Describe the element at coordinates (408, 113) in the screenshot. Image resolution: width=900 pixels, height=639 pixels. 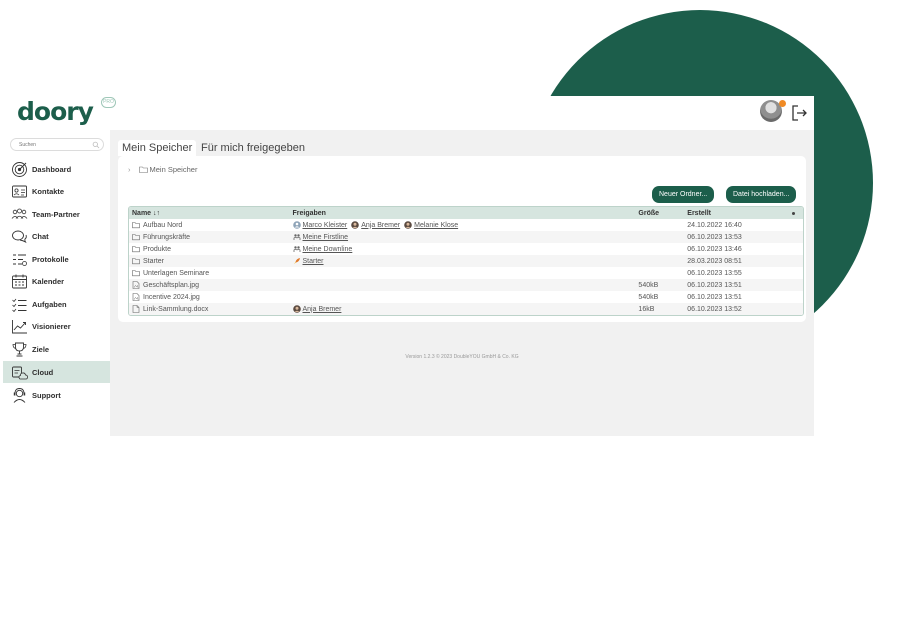
I see `top-bar: doory PRO` at that location.